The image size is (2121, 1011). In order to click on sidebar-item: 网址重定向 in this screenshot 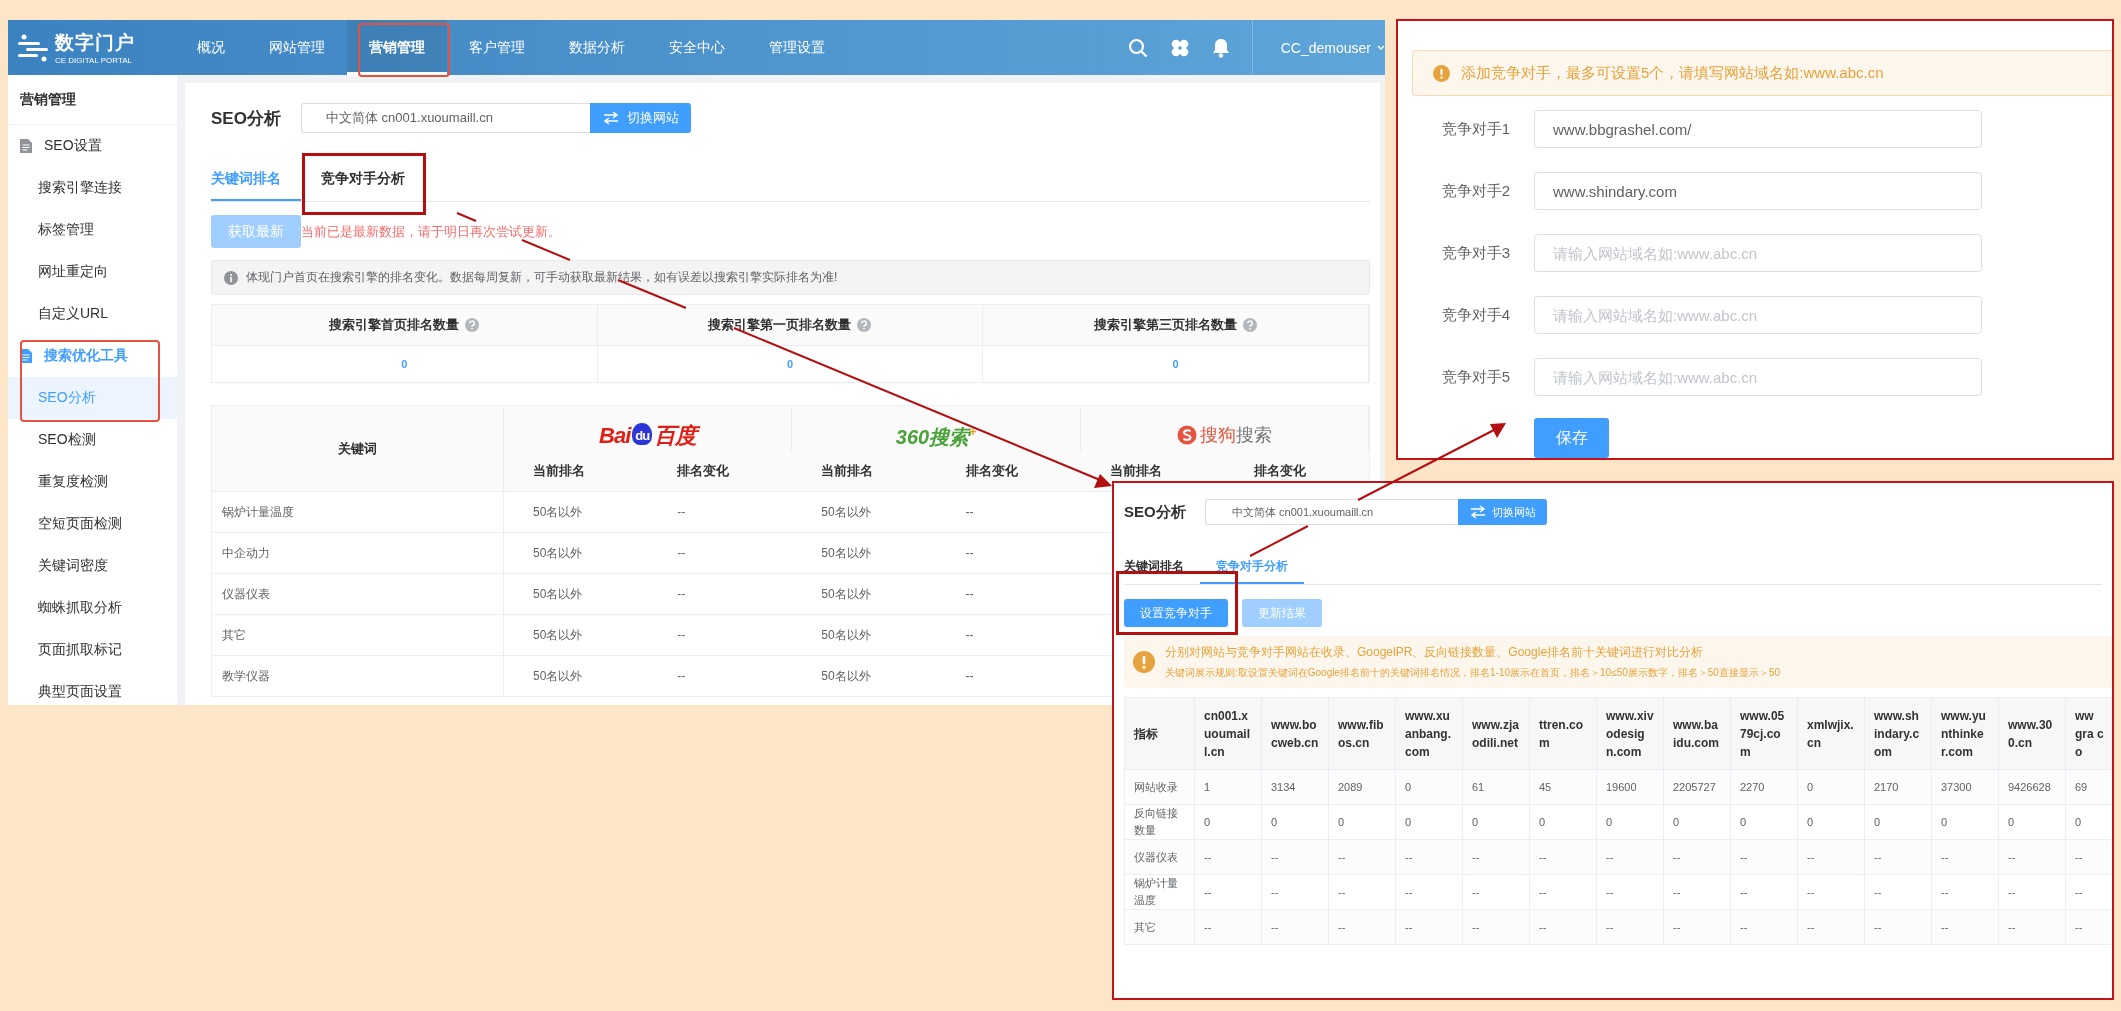, I will do `click(92, 272)`.